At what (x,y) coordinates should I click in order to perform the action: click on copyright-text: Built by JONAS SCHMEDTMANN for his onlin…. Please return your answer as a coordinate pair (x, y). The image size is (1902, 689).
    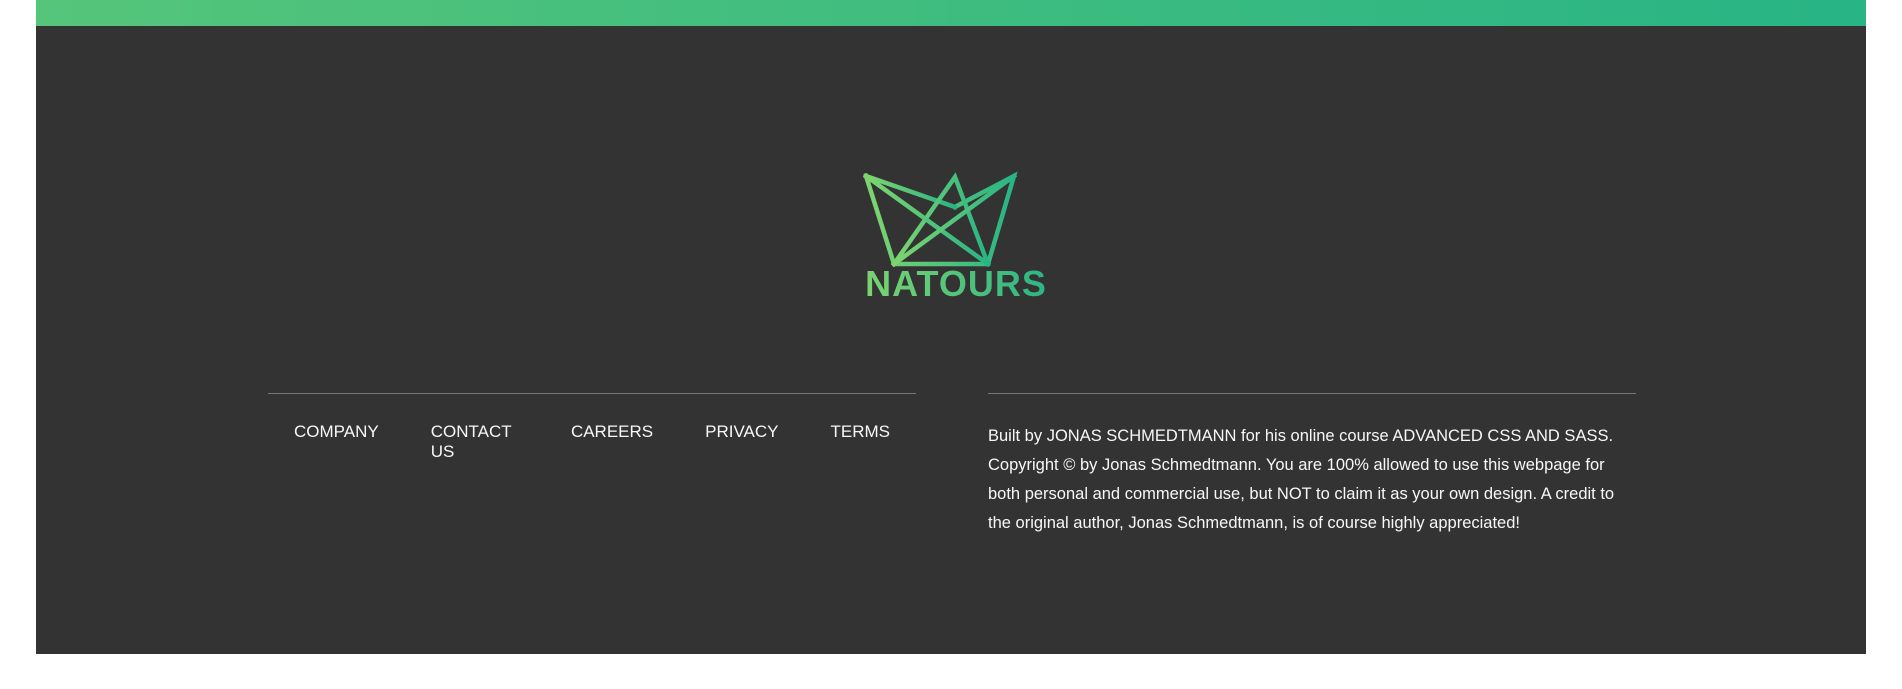
    Looking at the image, I should click on (1301, 479).